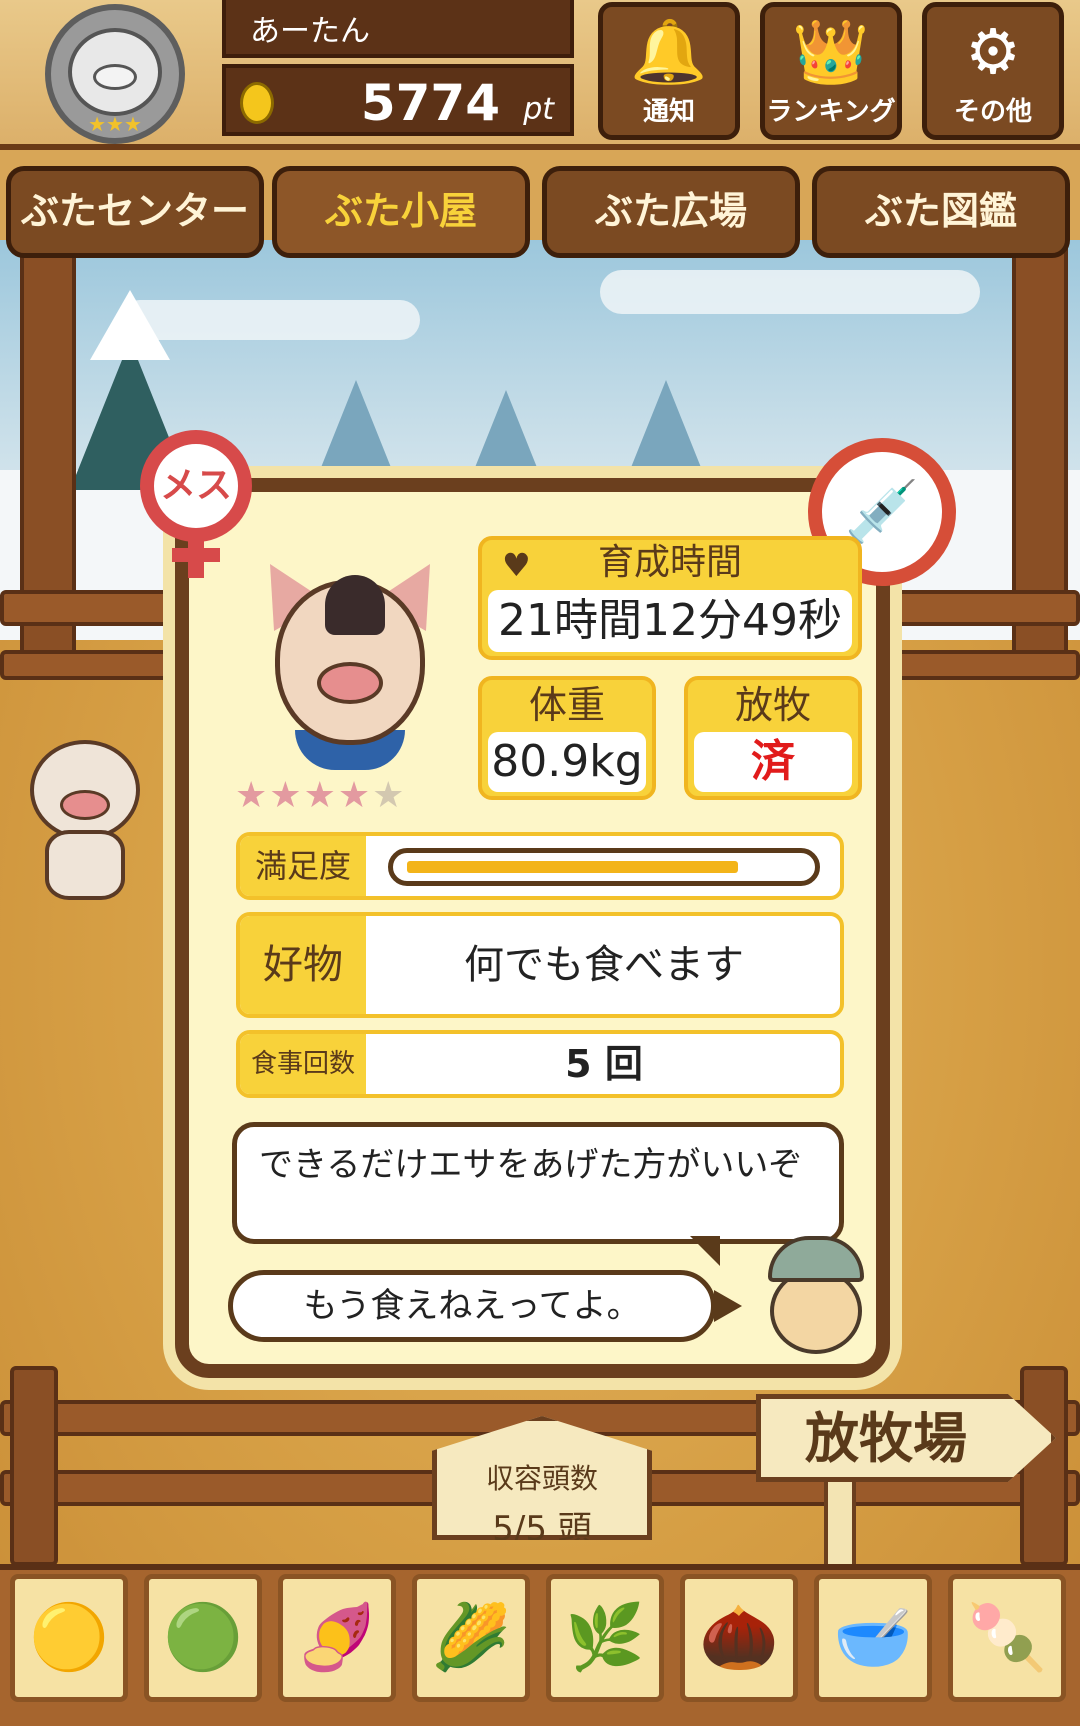 Image resolution: width=1080 pixels, height=1726 pixels. I want to click on notify-button: 🔔 通知, so click(669, 71).